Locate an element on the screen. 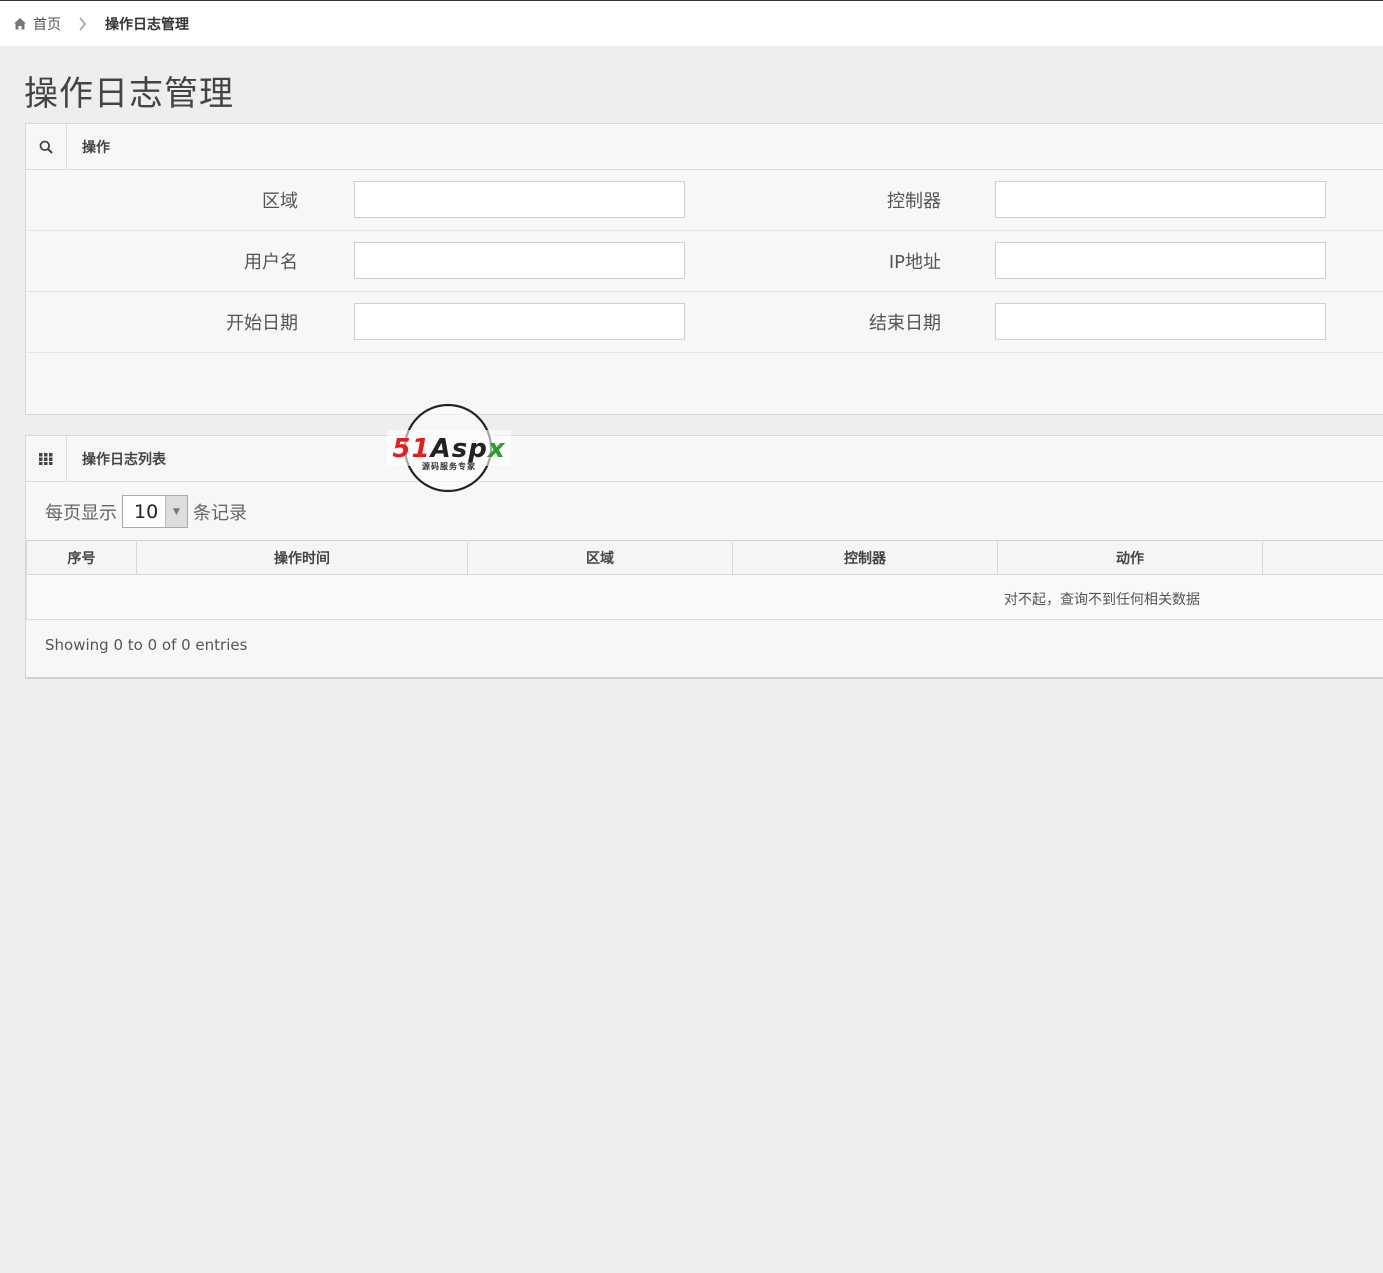 This screenshot has height=1273, width=1383. page-title: 操作日志管理 is located at coordinates (129, 94).